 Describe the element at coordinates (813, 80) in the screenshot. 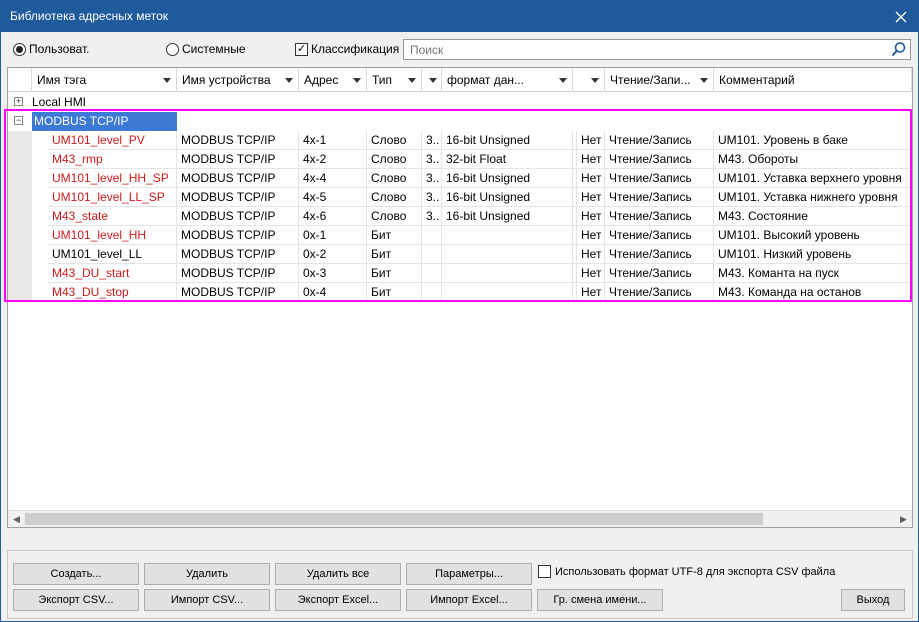

I see `col-comment: Комментарий` at that location.